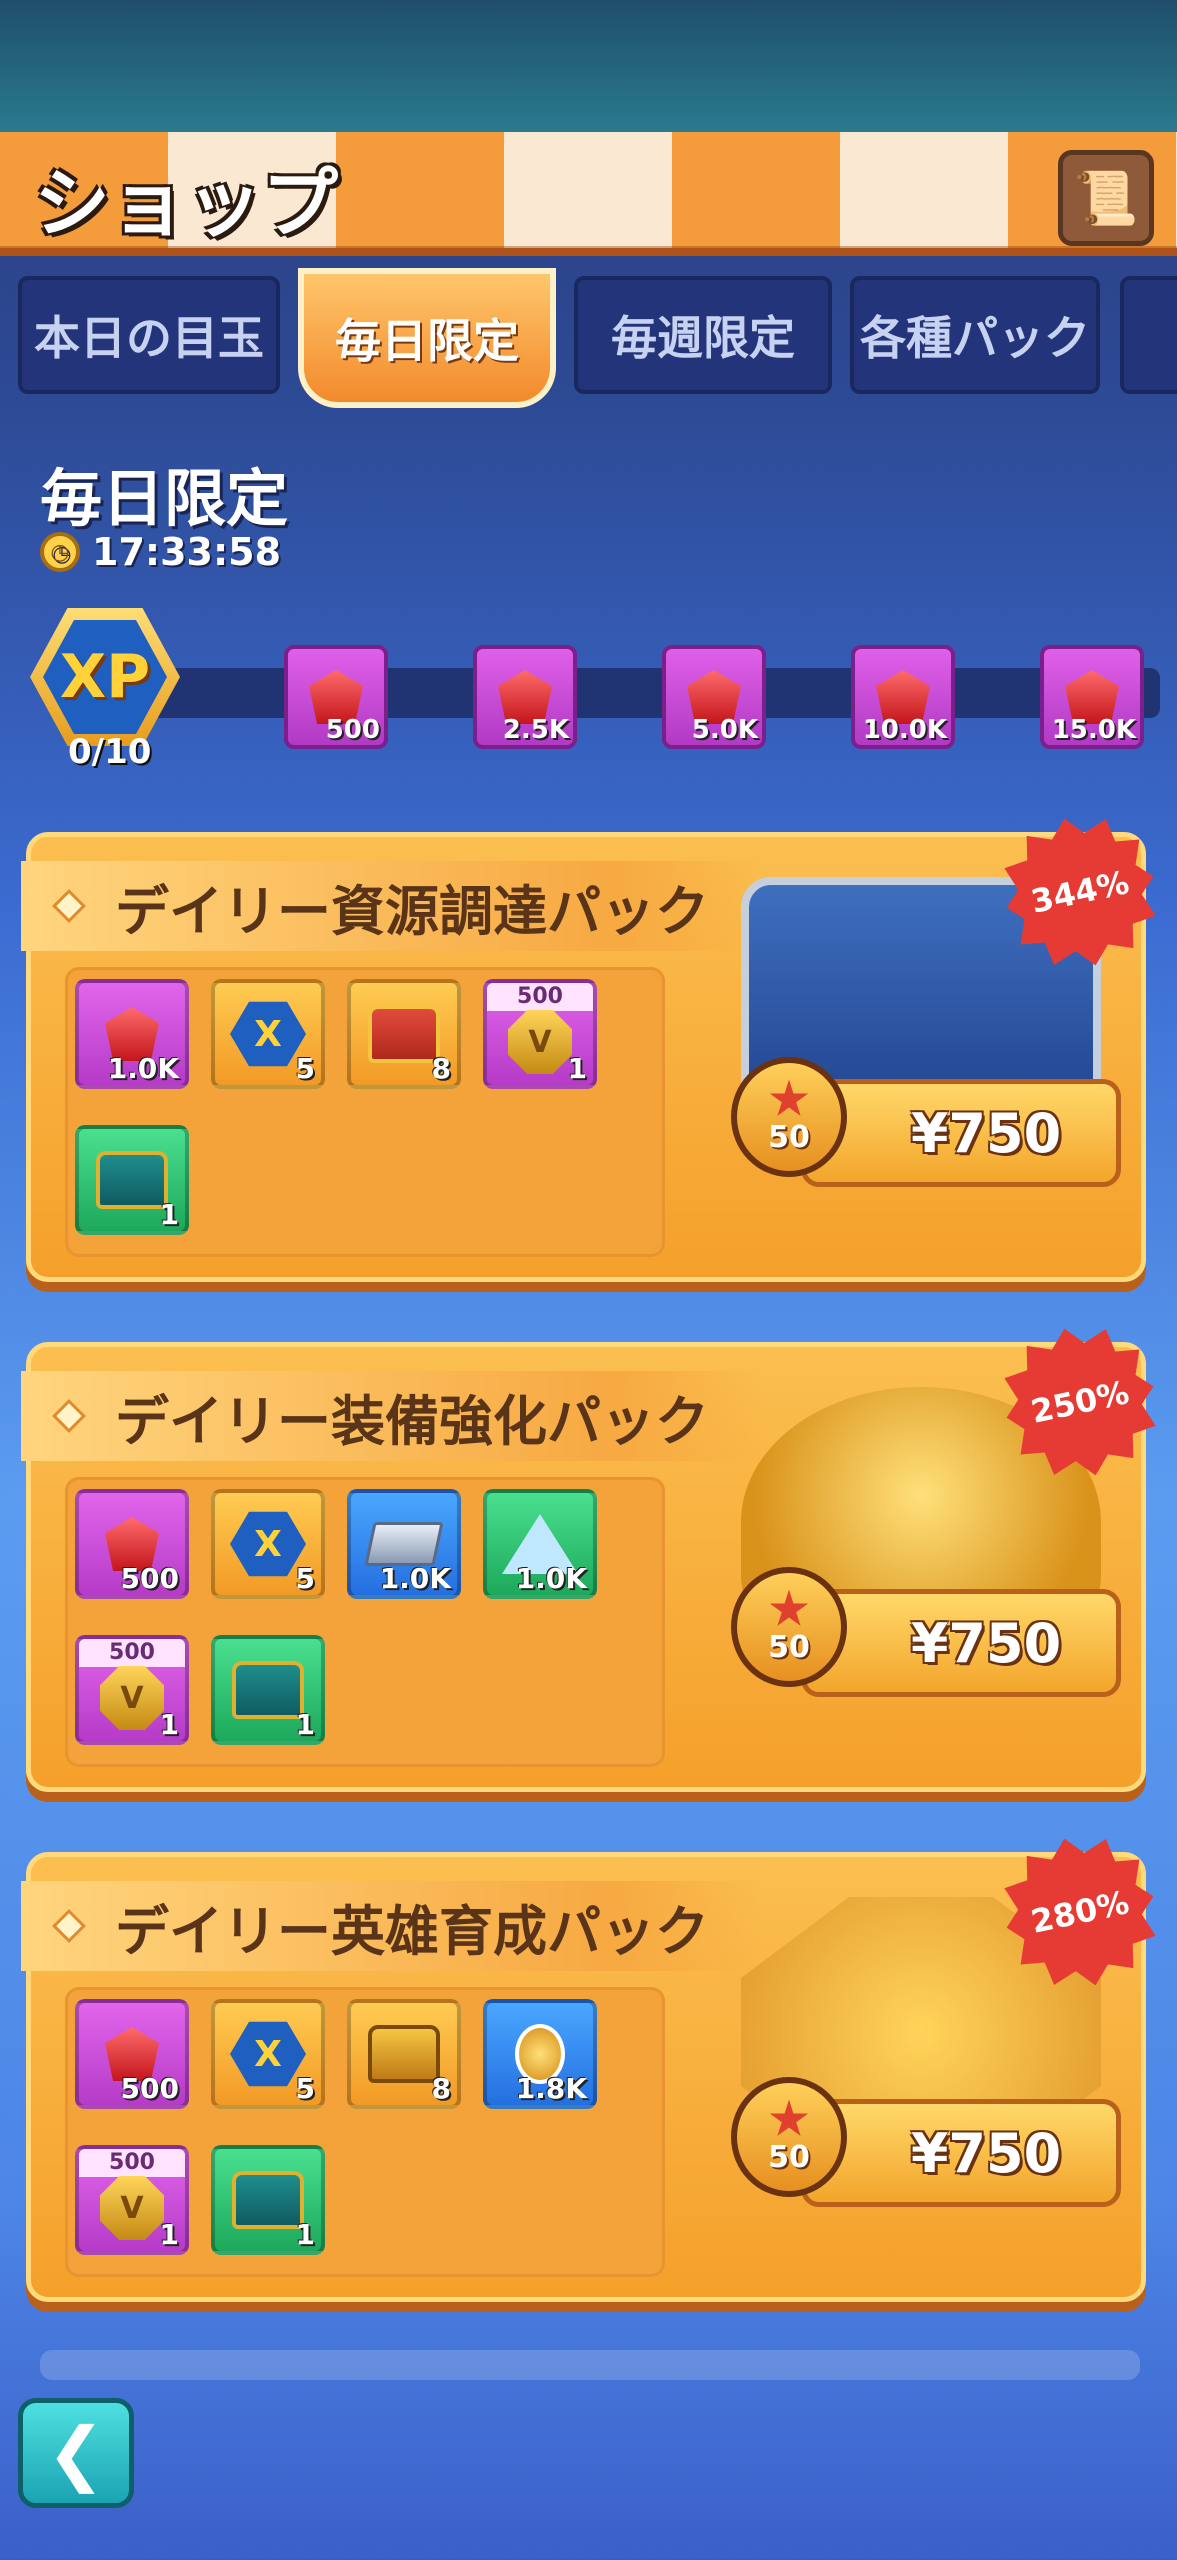 This screenshot has height=2560, width=1177. Describe the element at coordinates (525, 697) in the screenshot. I see `milestone-reward: 2.5K` at that location.